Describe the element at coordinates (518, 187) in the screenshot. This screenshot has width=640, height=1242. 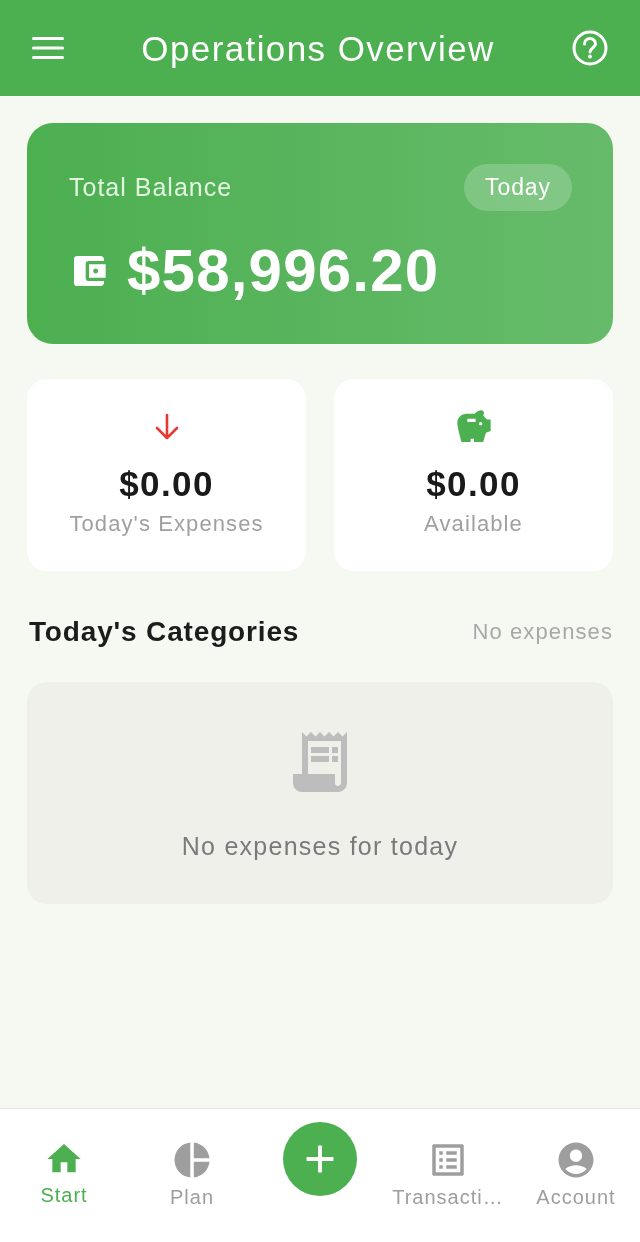
I see `period-badge: Today` at that location.